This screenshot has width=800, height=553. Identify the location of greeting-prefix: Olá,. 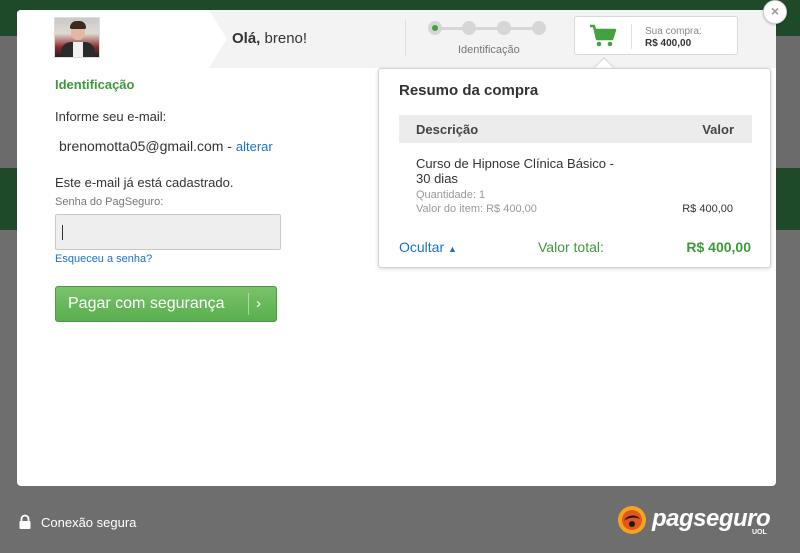
(246, 38).